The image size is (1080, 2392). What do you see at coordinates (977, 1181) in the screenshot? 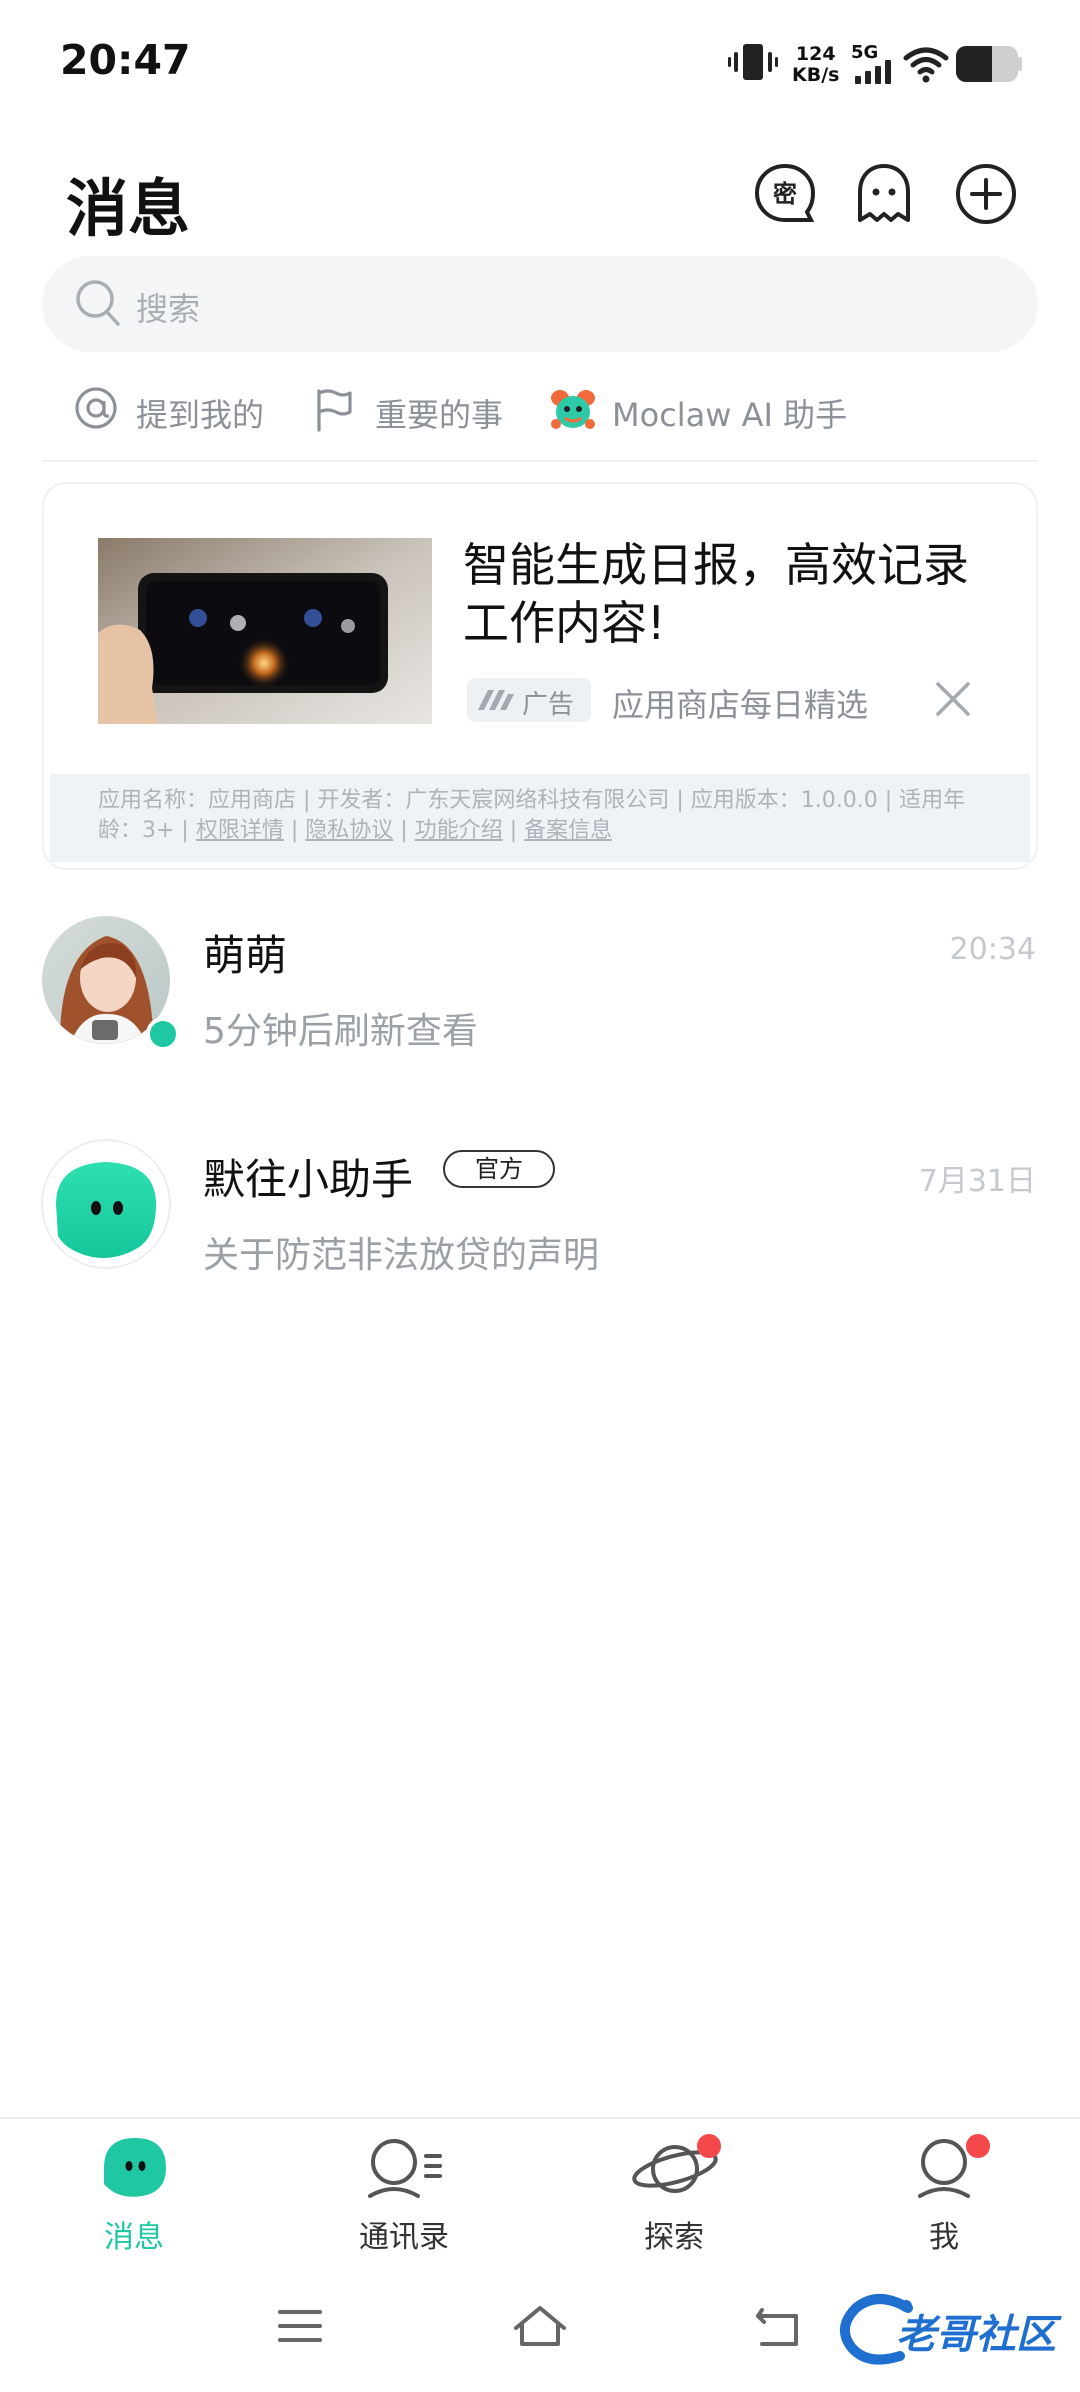
I see `chat-time: 7月31日` at bounding box center [977, 1181].